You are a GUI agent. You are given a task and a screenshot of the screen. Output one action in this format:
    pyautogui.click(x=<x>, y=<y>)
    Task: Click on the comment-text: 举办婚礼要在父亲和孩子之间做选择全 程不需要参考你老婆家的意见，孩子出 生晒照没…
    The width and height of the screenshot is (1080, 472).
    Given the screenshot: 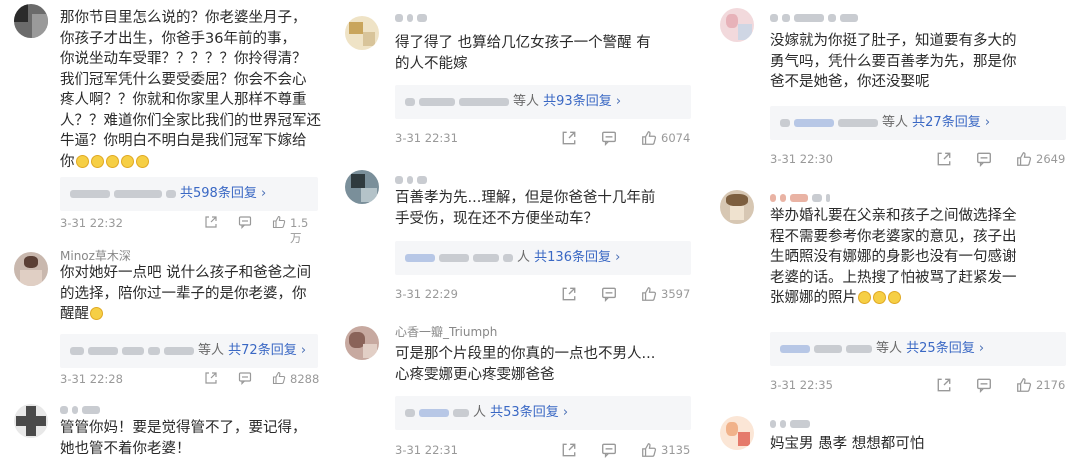 What is the action you would take?
    pyautogui.click(x=893, y=257)
    